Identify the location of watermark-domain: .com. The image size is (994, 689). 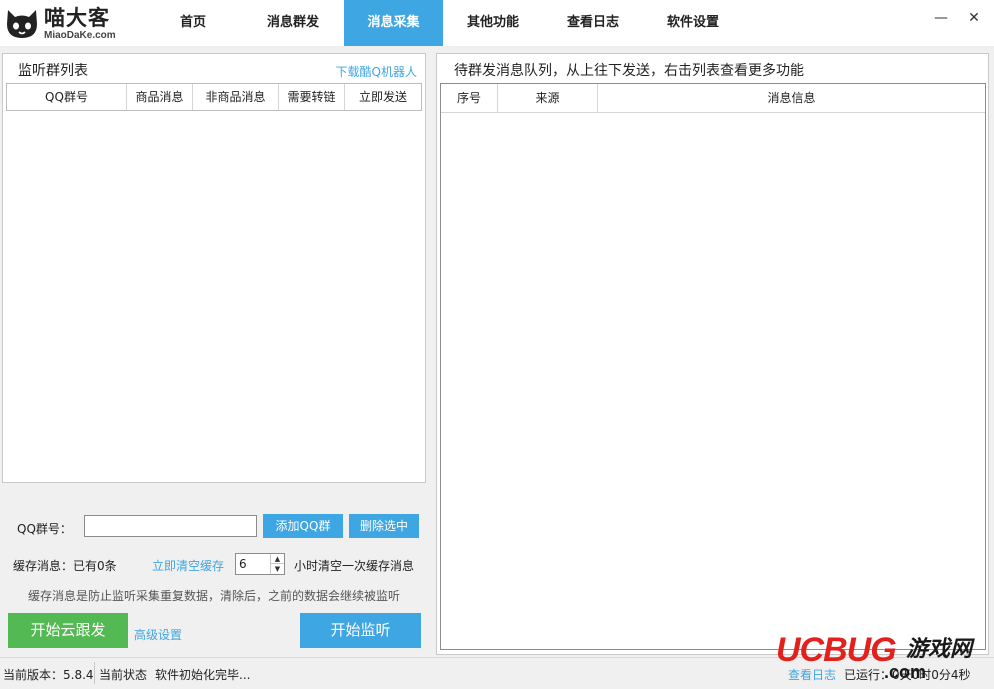
(905, 672).